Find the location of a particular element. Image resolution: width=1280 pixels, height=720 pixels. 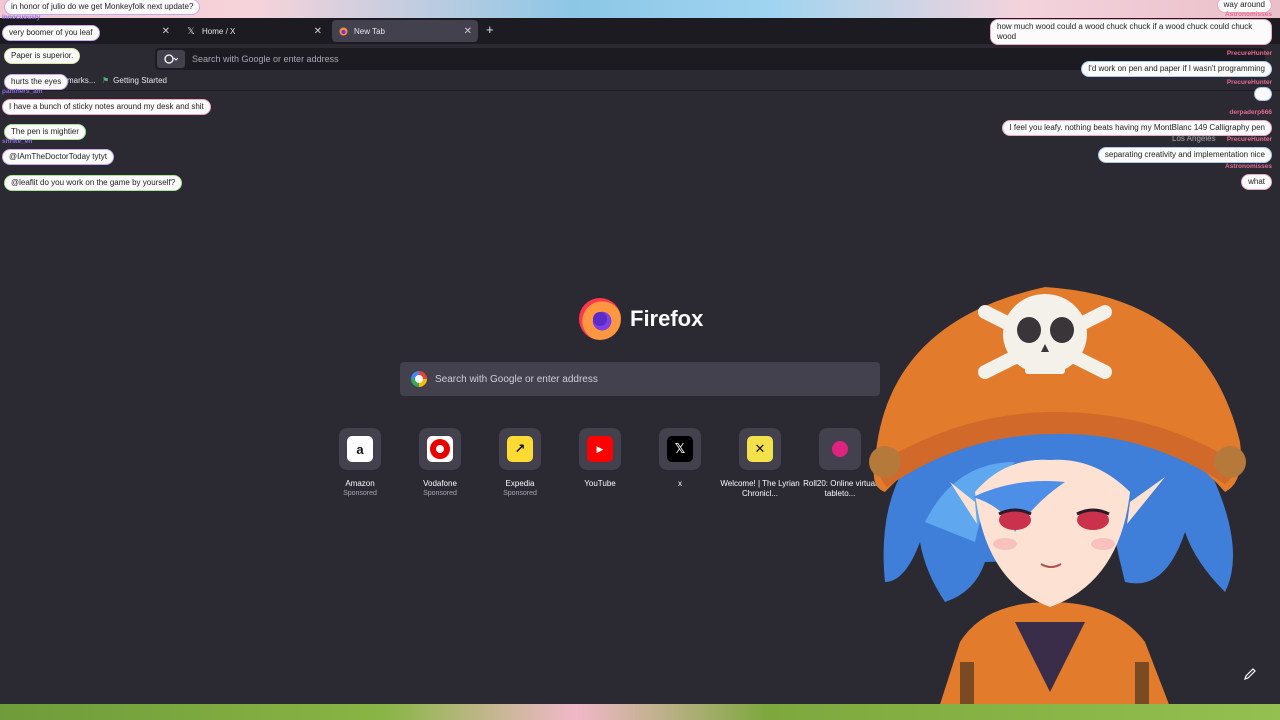

vodafone-icon is located at coordinates (440, 449).